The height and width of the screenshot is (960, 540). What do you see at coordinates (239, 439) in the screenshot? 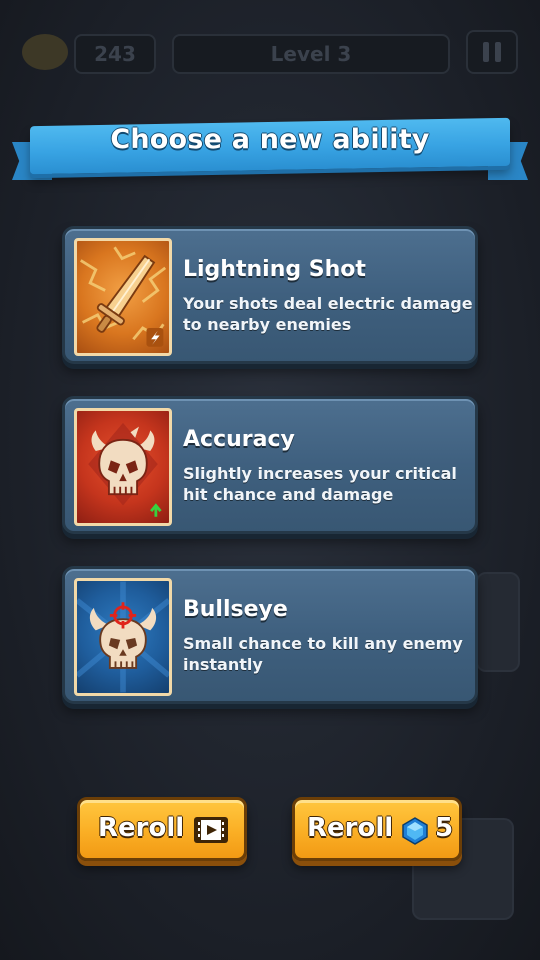
I see `ability-name: Accuracy` at bounding box center [239, 439].